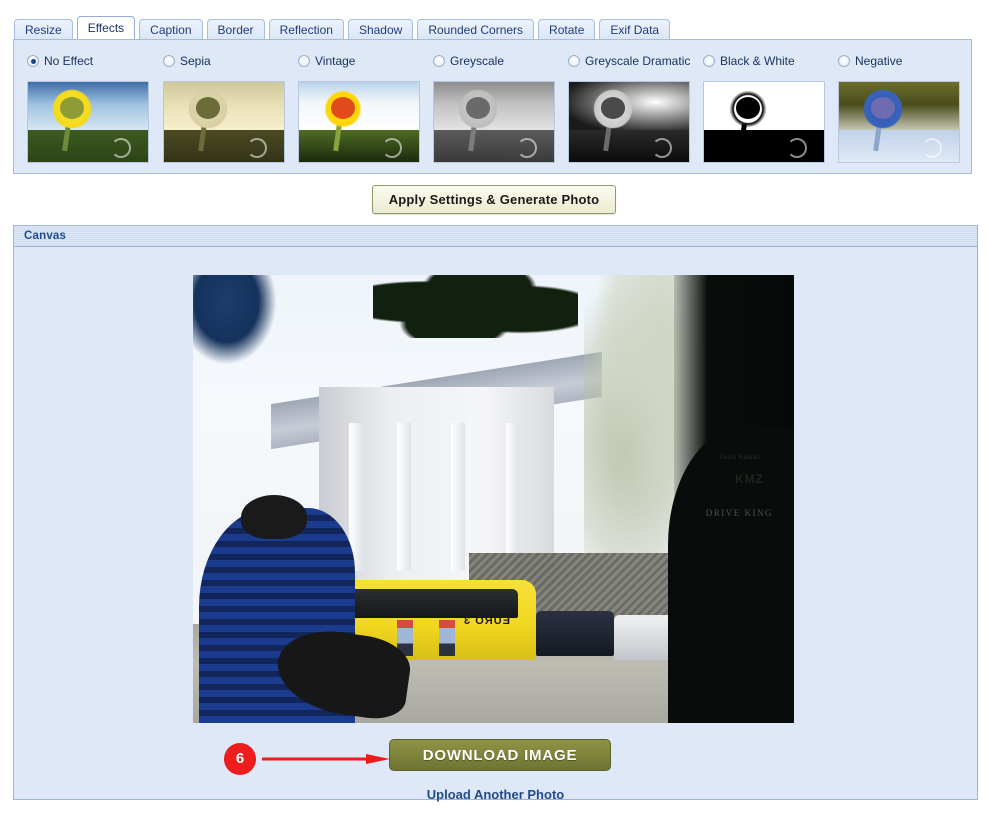 Image resolution: width=988 pixels, height=818 pixels. What do you see at coordinates (730, 575) in the screenshot?
I see `photo-foreground-vehicle` at bounding box center [730, 575].